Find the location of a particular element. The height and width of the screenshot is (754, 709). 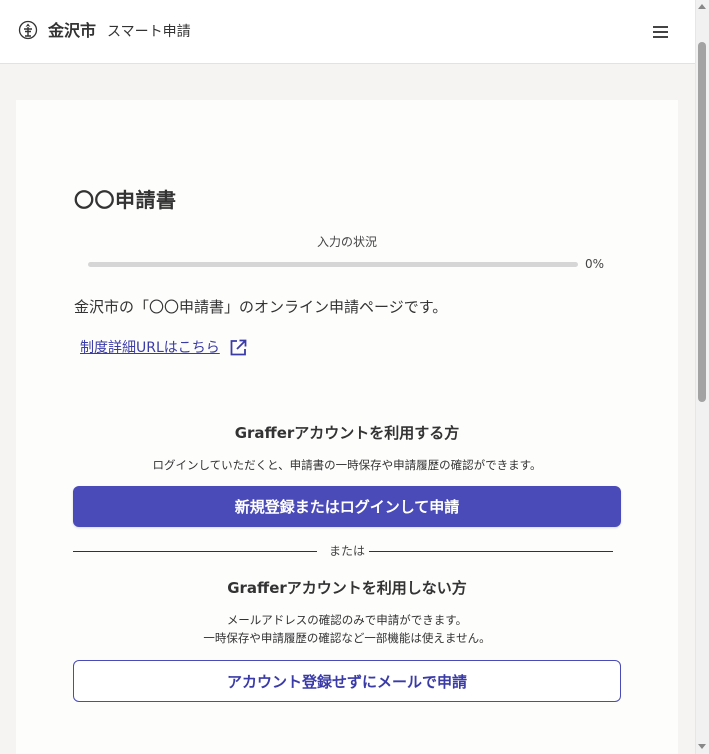

detail-url-link: 制度詳細URLはこちら is located at coordinates (164, 348).